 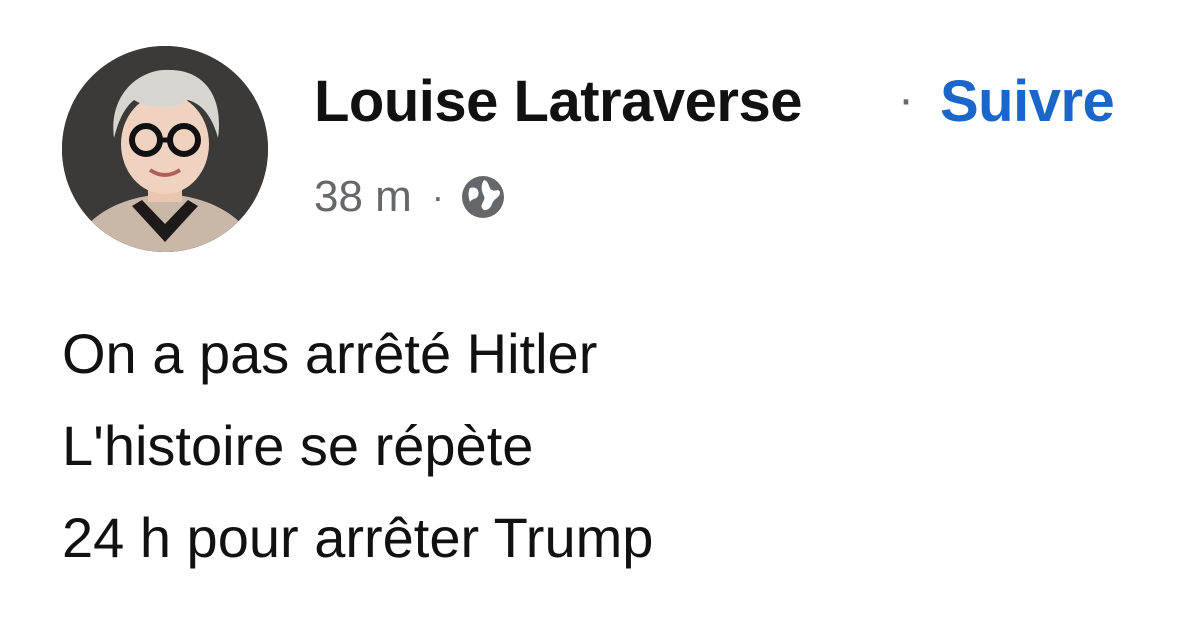 I want to click on avatar, so click(x=165, y=149).